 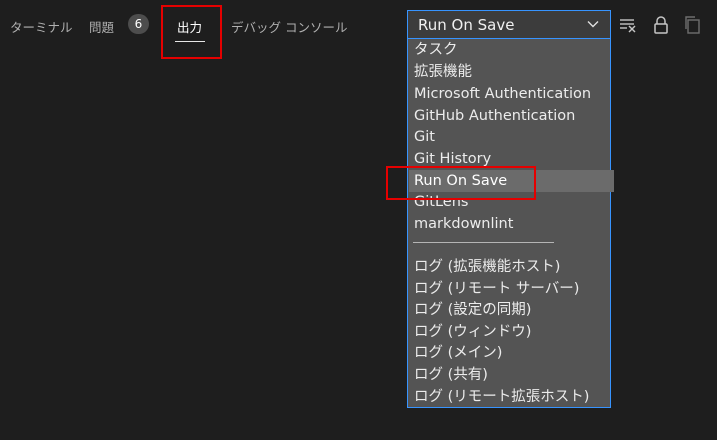 I want to click on option-log-shared: ログ (共有), so click(x=511, y=375).